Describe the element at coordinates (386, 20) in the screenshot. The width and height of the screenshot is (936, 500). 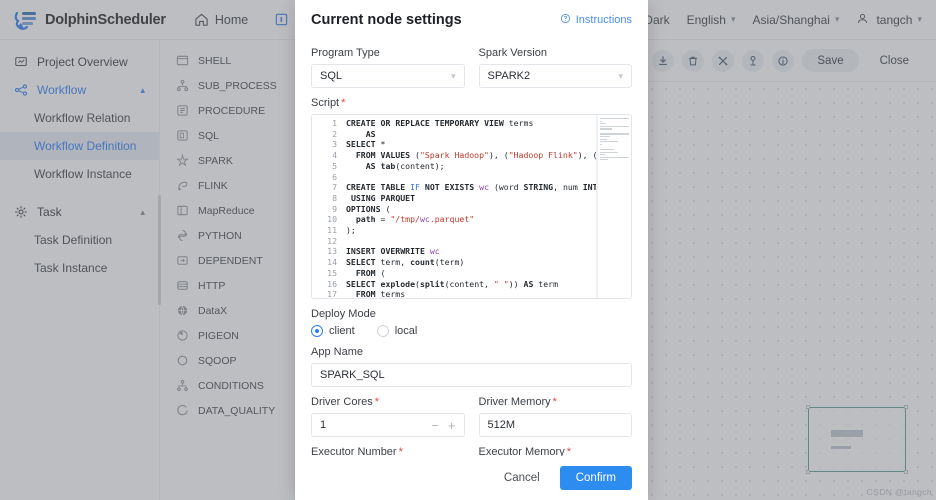
I see `modal-title: Current node settings` at that location.